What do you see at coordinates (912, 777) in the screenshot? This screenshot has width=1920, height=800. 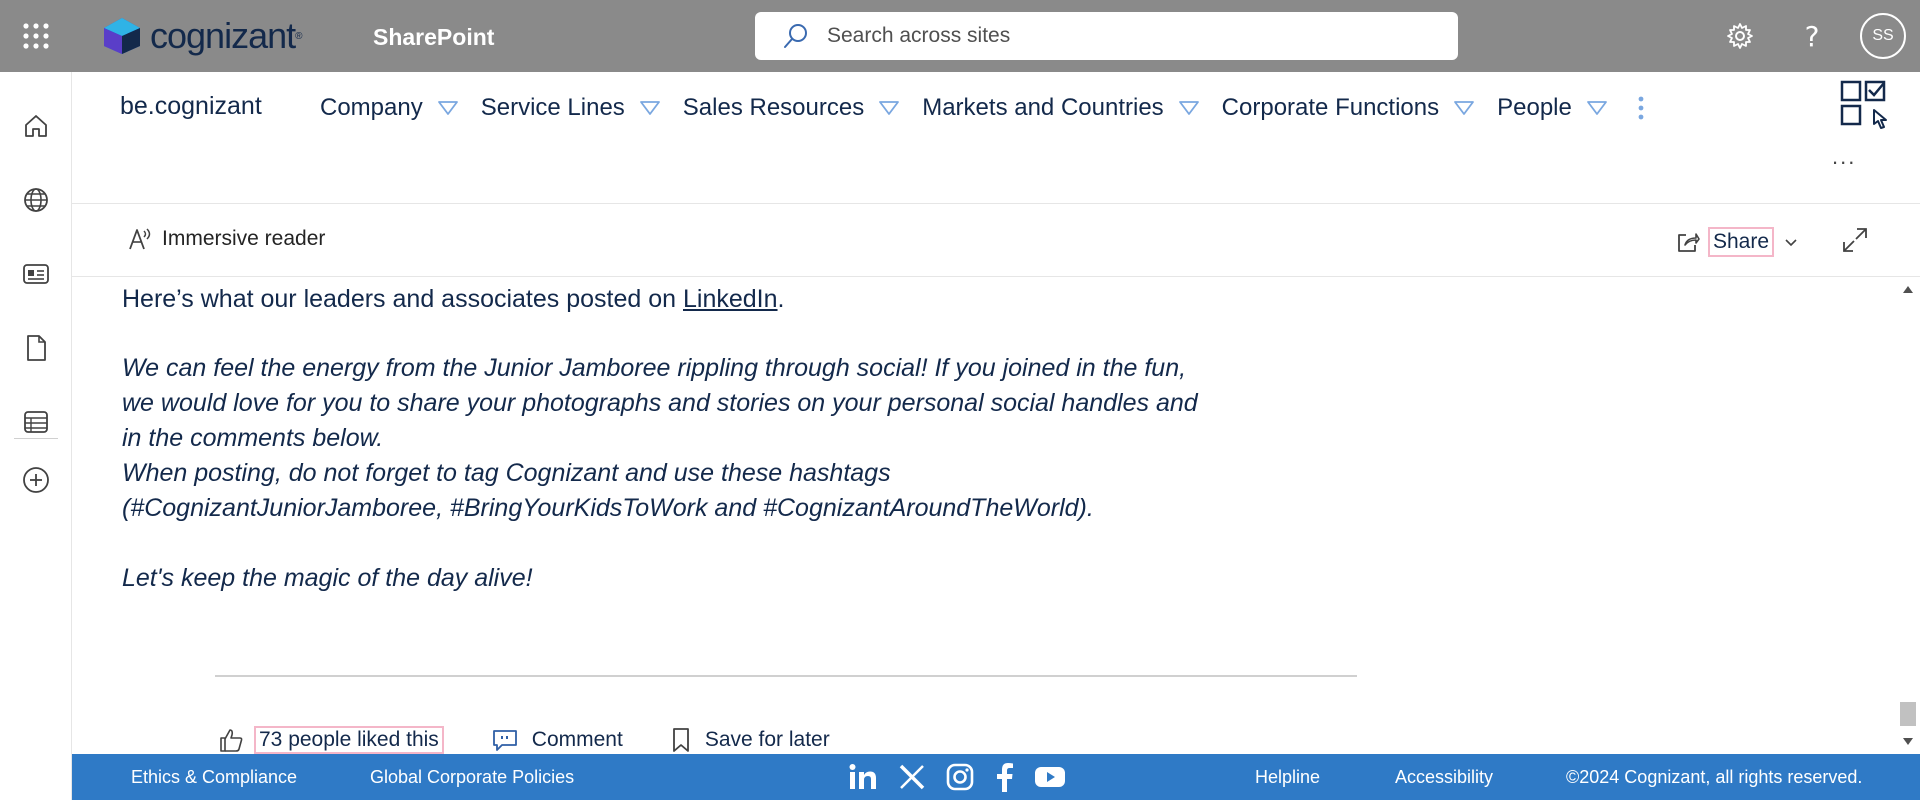 I see `x-twitter-icon` at bounding box center [912, 777].